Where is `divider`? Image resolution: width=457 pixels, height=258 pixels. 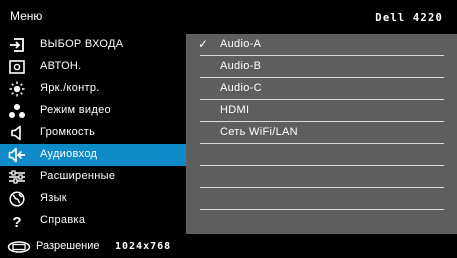 divider is located at coordinates (322, 209).